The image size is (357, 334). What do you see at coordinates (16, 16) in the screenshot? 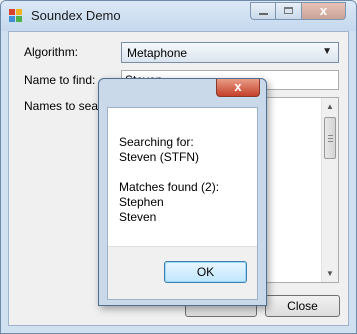
I see `app-grid-icon` at bounding box center [16, 16].